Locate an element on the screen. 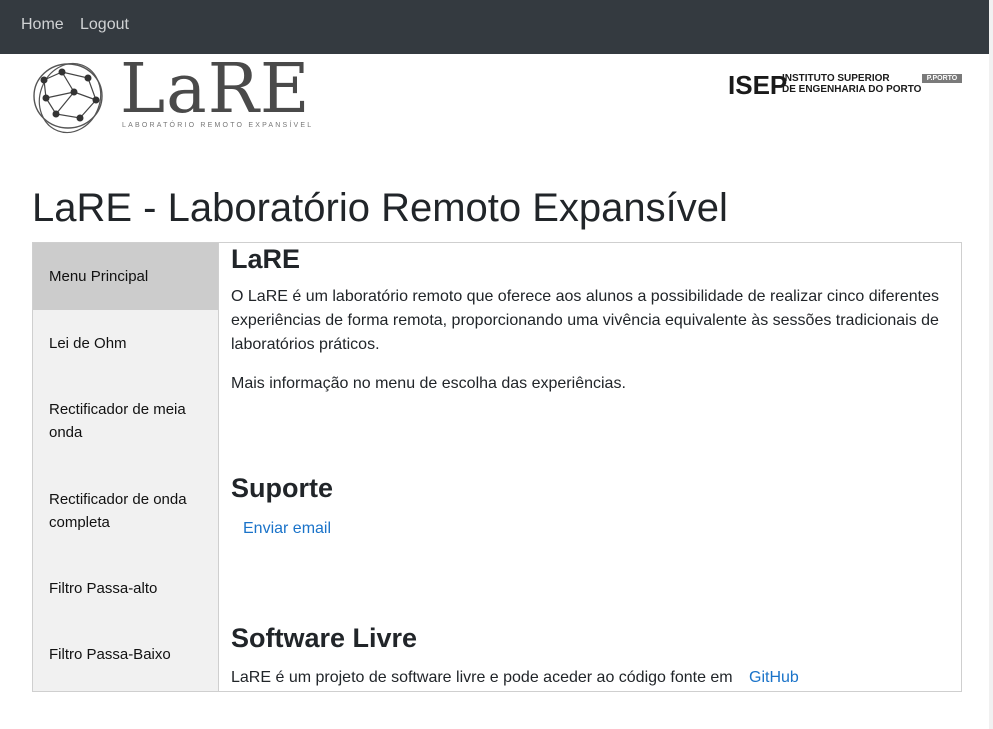 This screenshot has width=993, height=729. page-scrollbar is located at coordinates (991, 364).